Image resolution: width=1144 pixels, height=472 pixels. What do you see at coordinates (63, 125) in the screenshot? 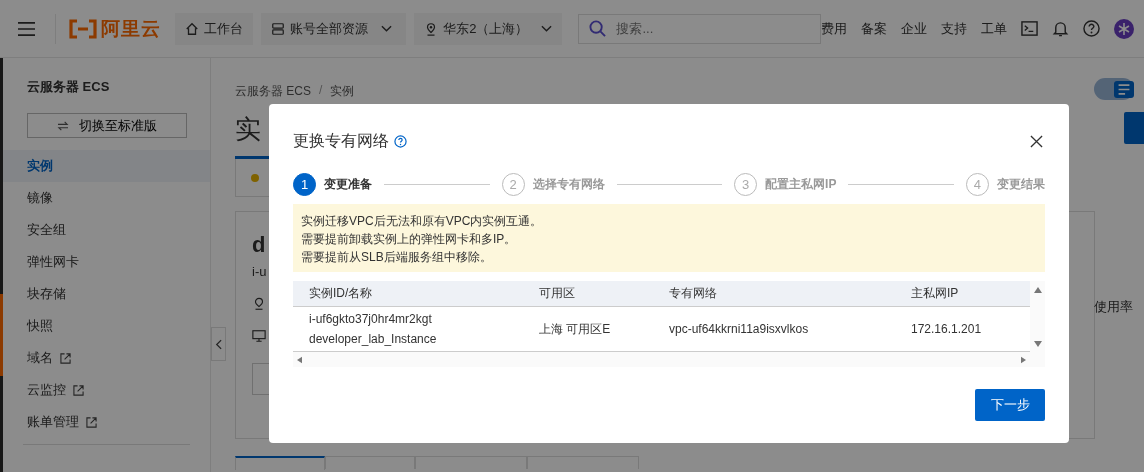
I see `swap-icon` at bounding box center [63, 125].